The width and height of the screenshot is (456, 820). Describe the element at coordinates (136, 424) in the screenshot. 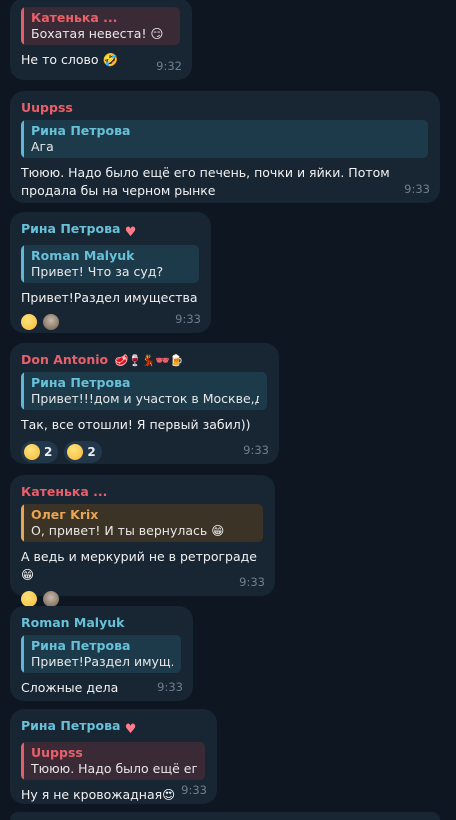

I see `message-text: Так, все отошли! Я первый забил))` at that location.